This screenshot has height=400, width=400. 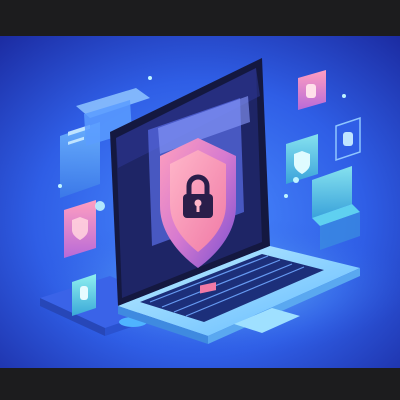 What do you see at coordinates (200, 18) in the screenshot?
I see `letterbox-top` at bounding box center [200, 18].